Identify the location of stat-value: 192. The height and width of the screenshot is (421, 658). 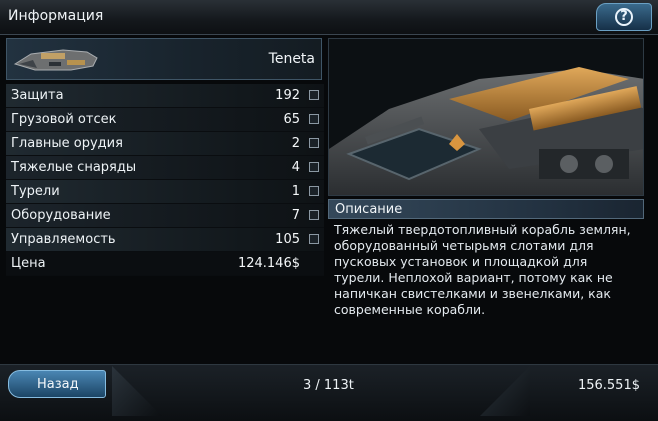
(287, 95).